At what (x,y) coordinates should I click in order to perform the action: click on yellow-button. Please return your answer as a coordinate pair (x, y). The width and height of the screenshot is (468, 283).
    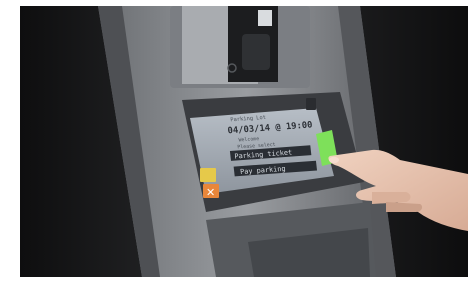
    Looking at the image, I should click on (208, 175).